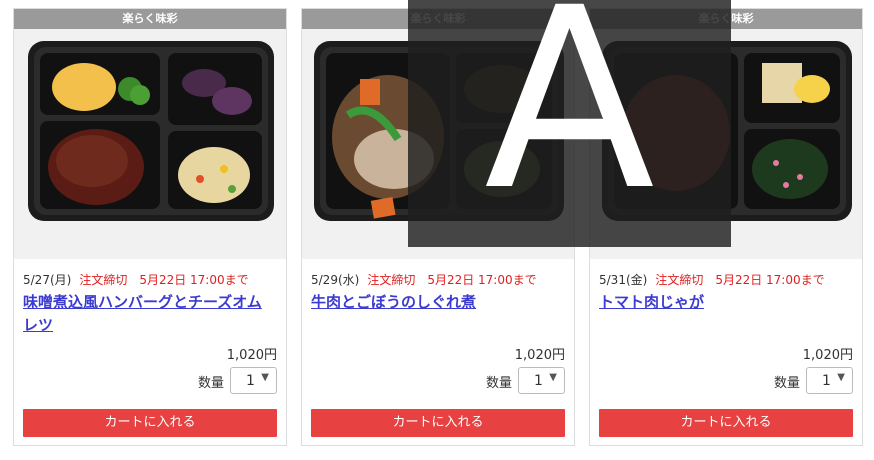 This screenshot has width=874, height=460. What do you see at coordinates (623, 280) in the screenshot?
I see `delivery-date: 5/31(金)` at bounding box center [623, 280].